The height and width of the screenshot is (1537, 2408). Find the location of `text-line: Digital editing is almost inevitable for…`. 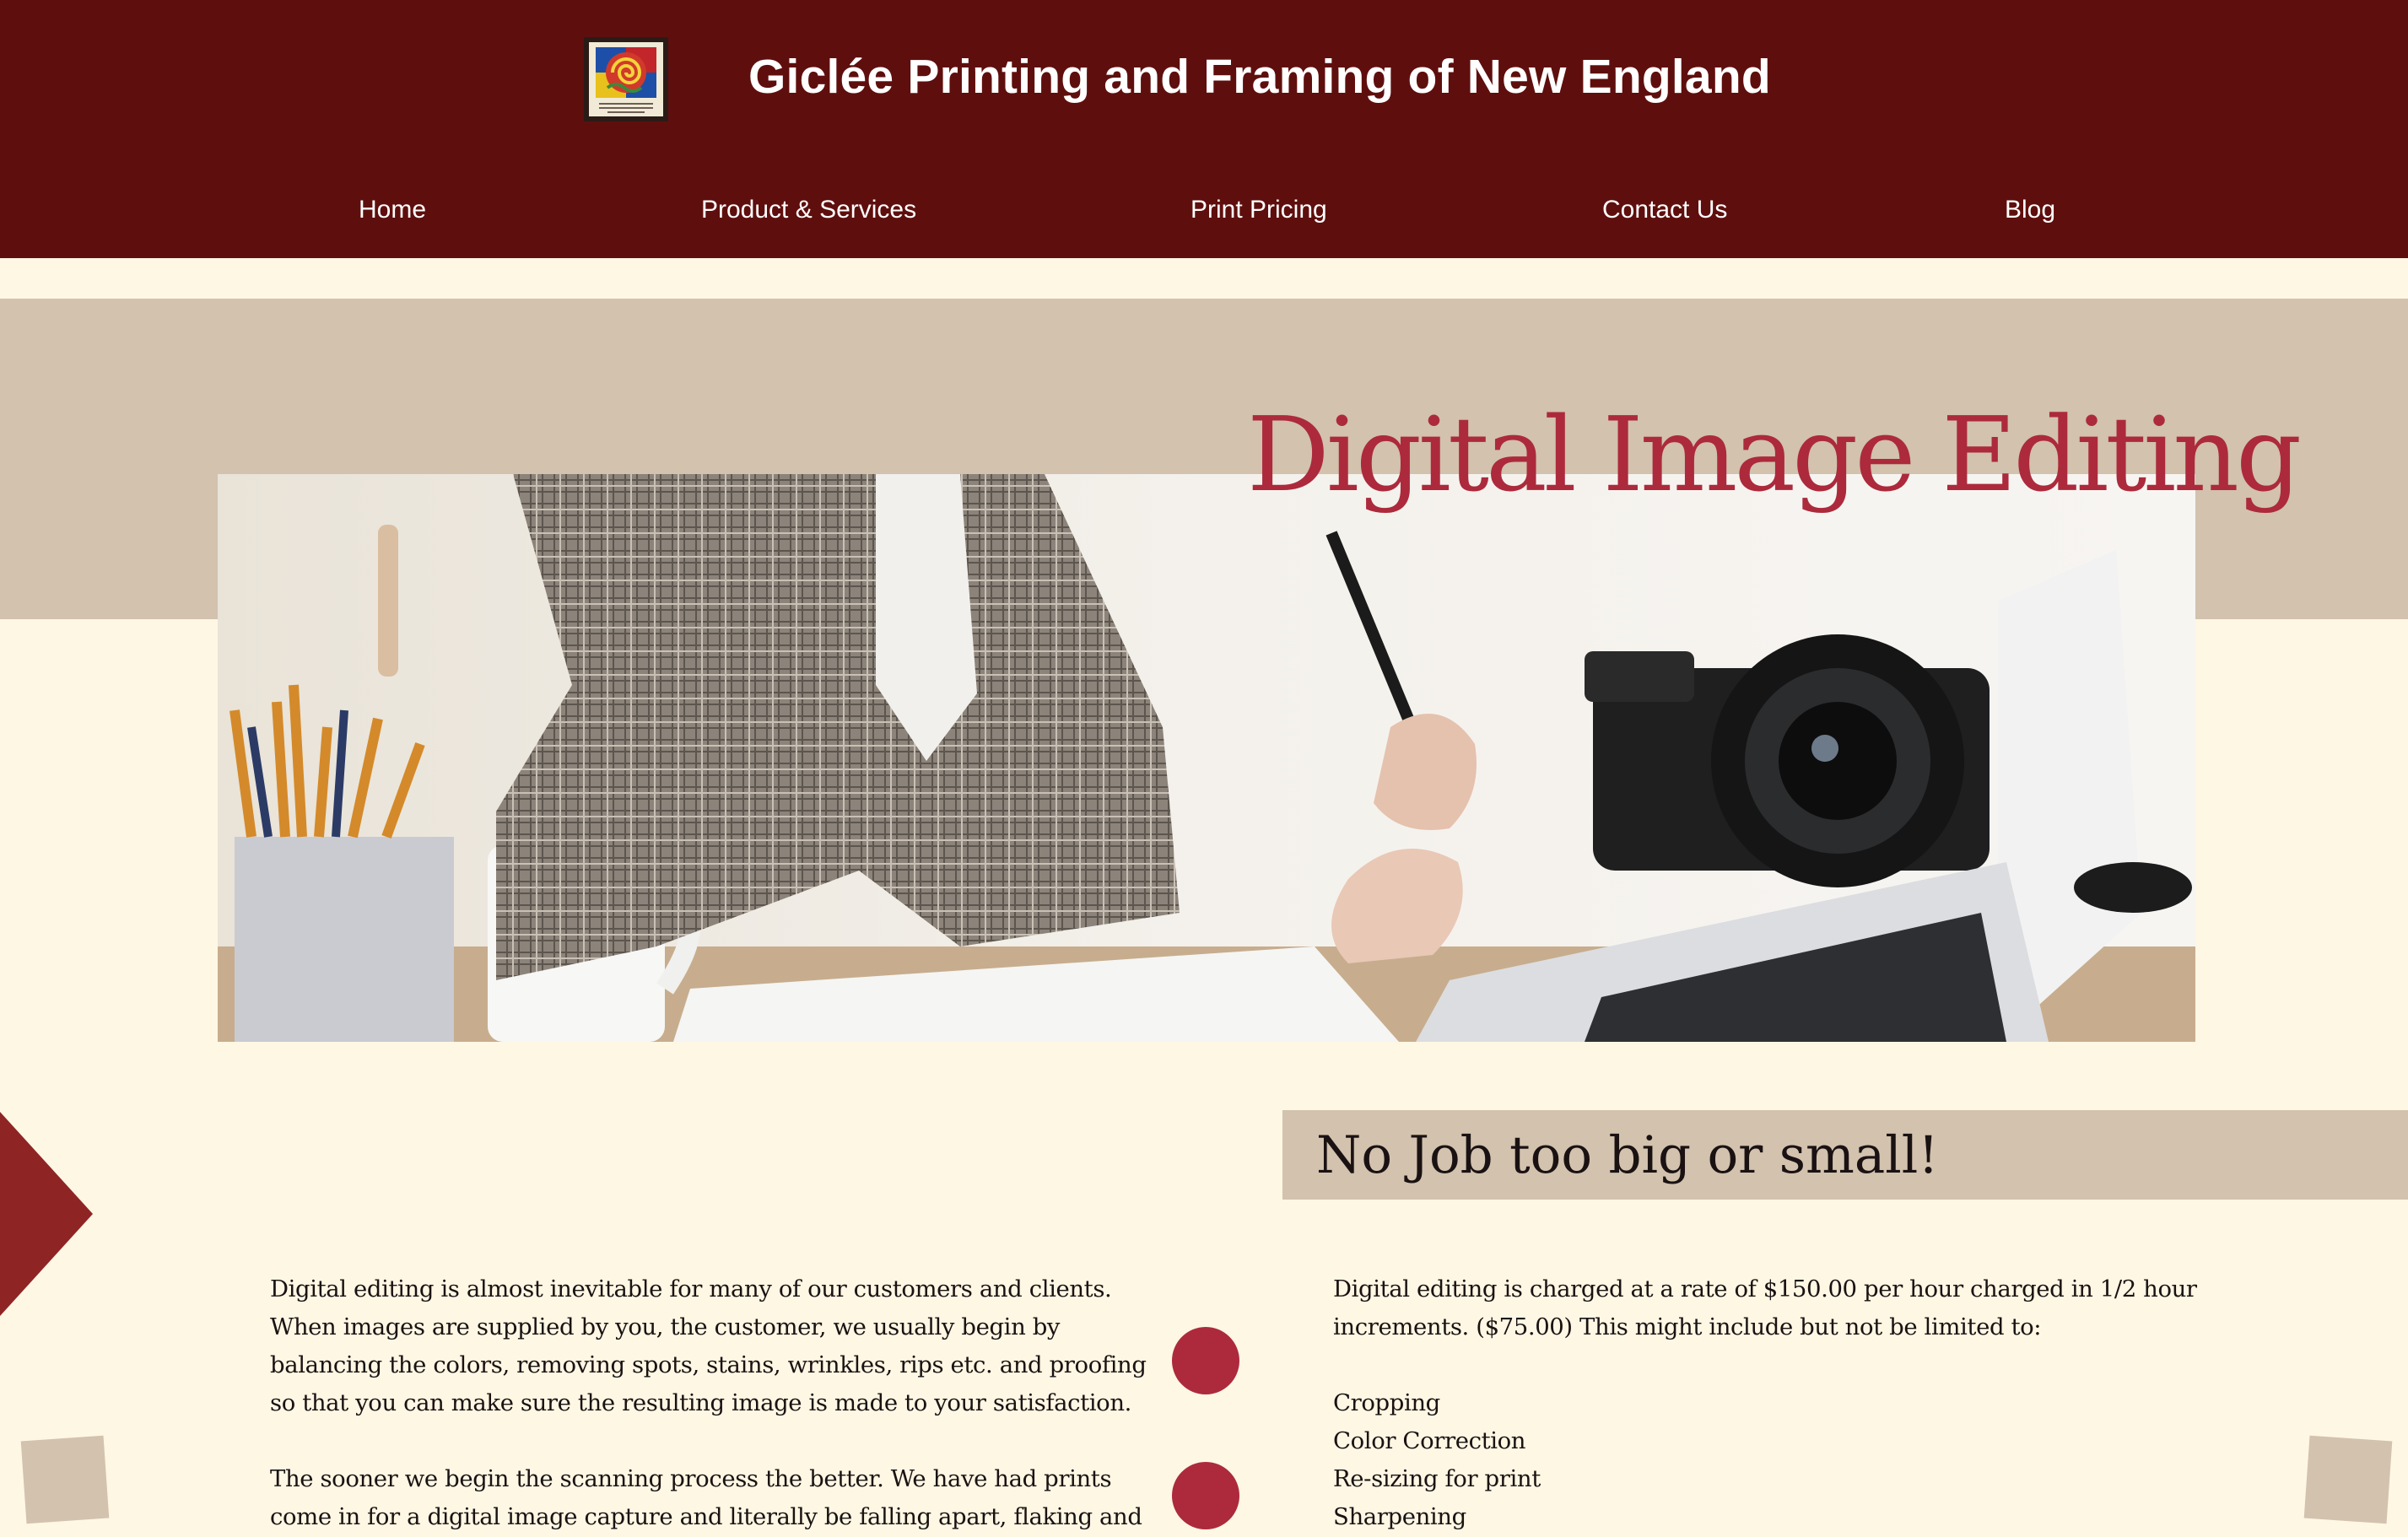

text-line: Digital editing is almost inevitable for… is located at coordinates (691, 1289).